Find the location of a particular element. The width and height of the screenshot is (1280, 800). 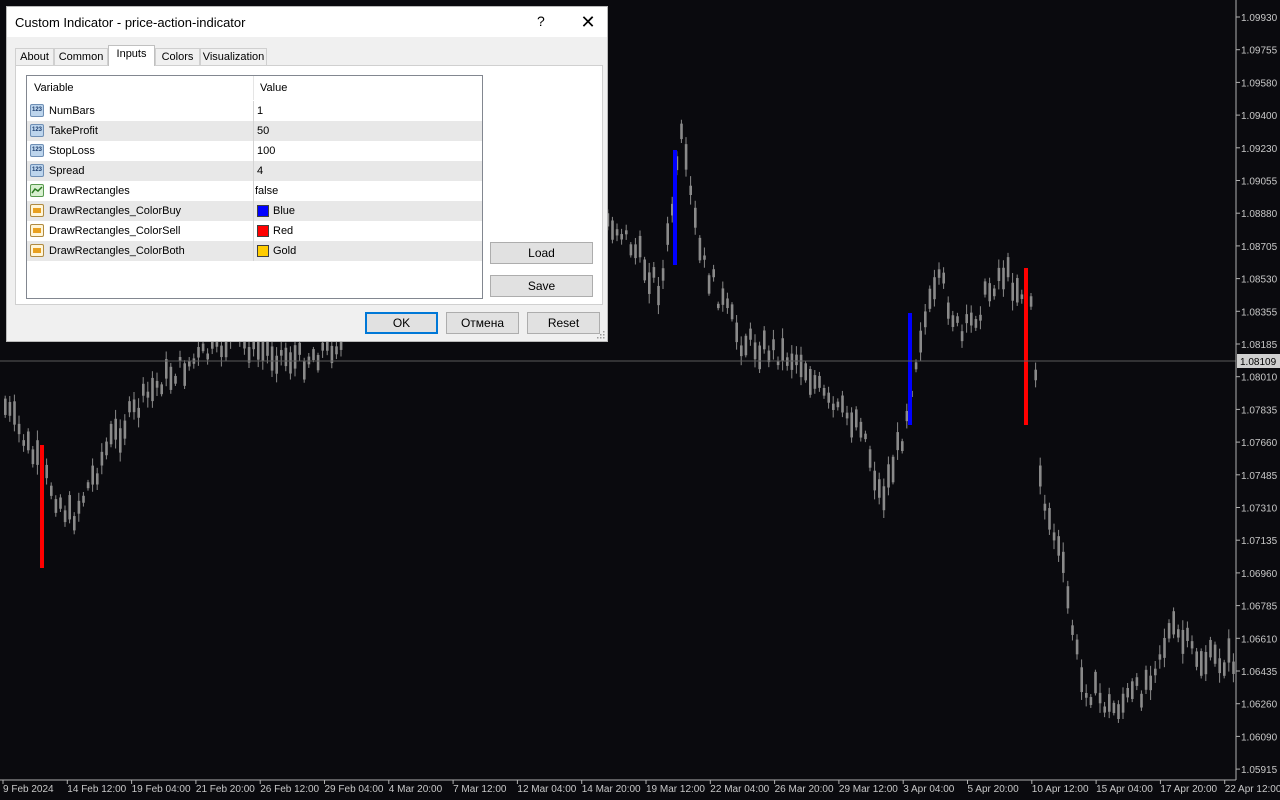

time-axis-label: 14 Feb 12:00 is located at coordinates (96, 789).